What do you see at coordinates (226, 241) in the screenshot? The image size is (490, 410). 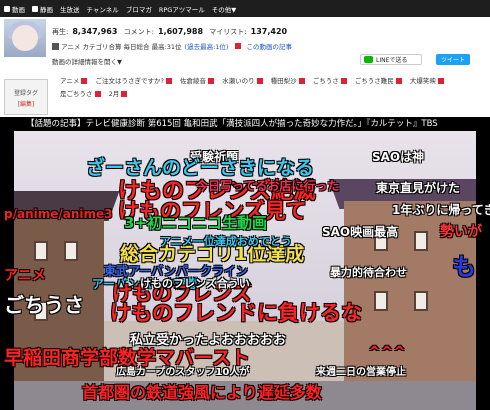 I see `danmaku-comment: アニメ一位達成おめでとう` at bounding box center [226, 241].